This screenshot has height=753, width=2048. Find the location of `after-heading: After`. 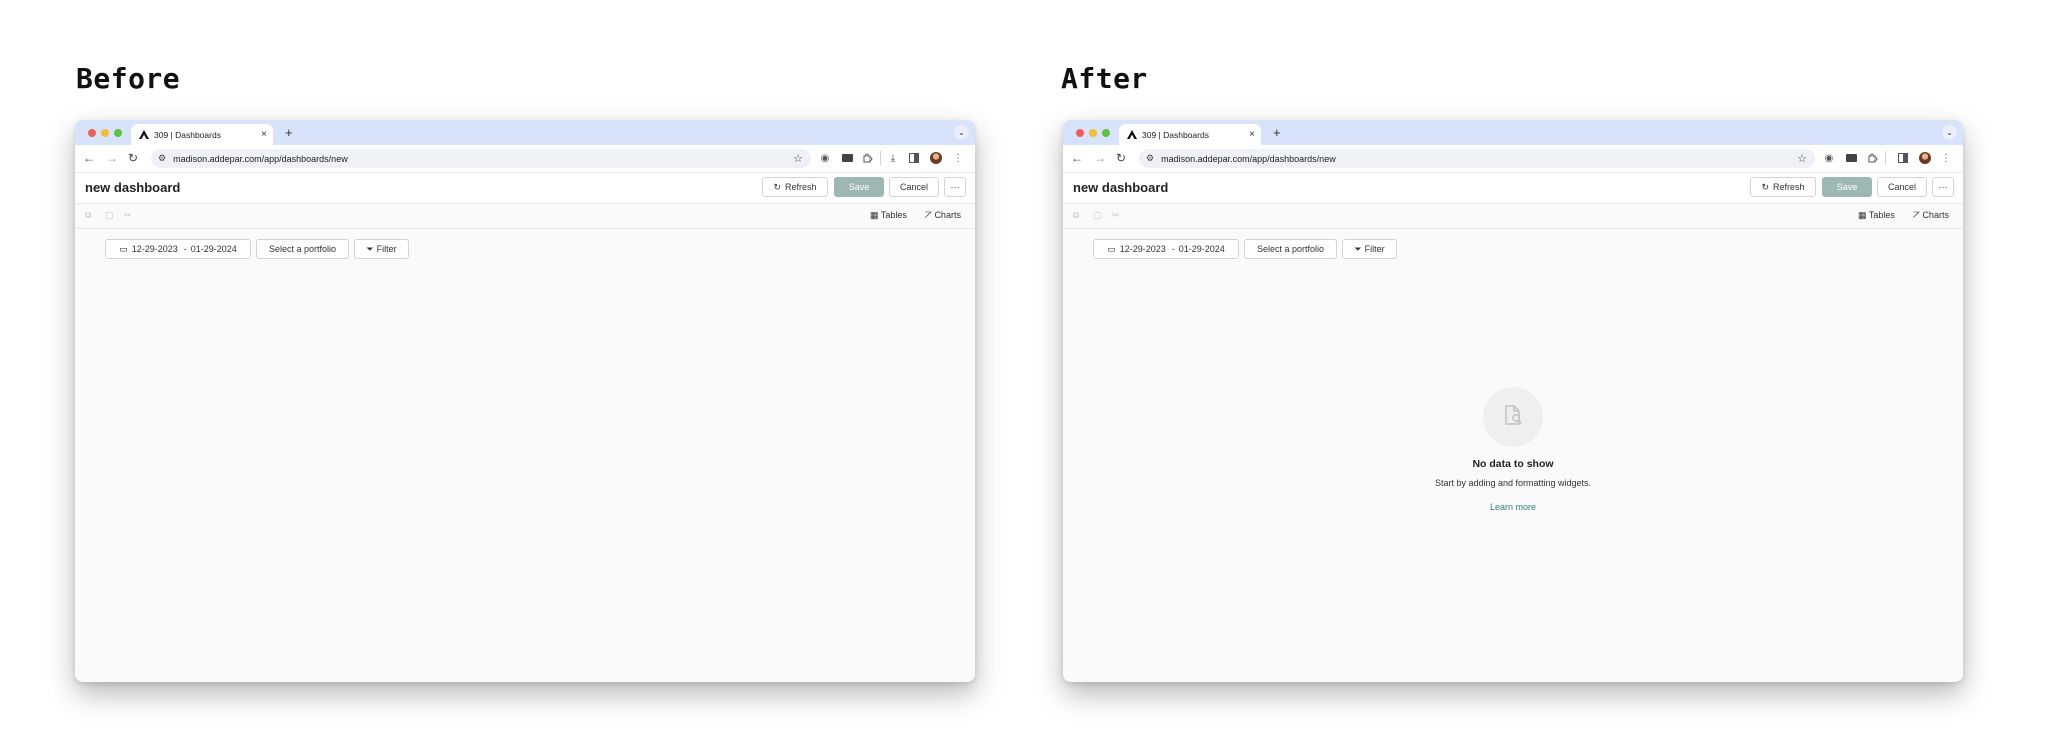

after-heading: After is located at coordinates (1104, 78).